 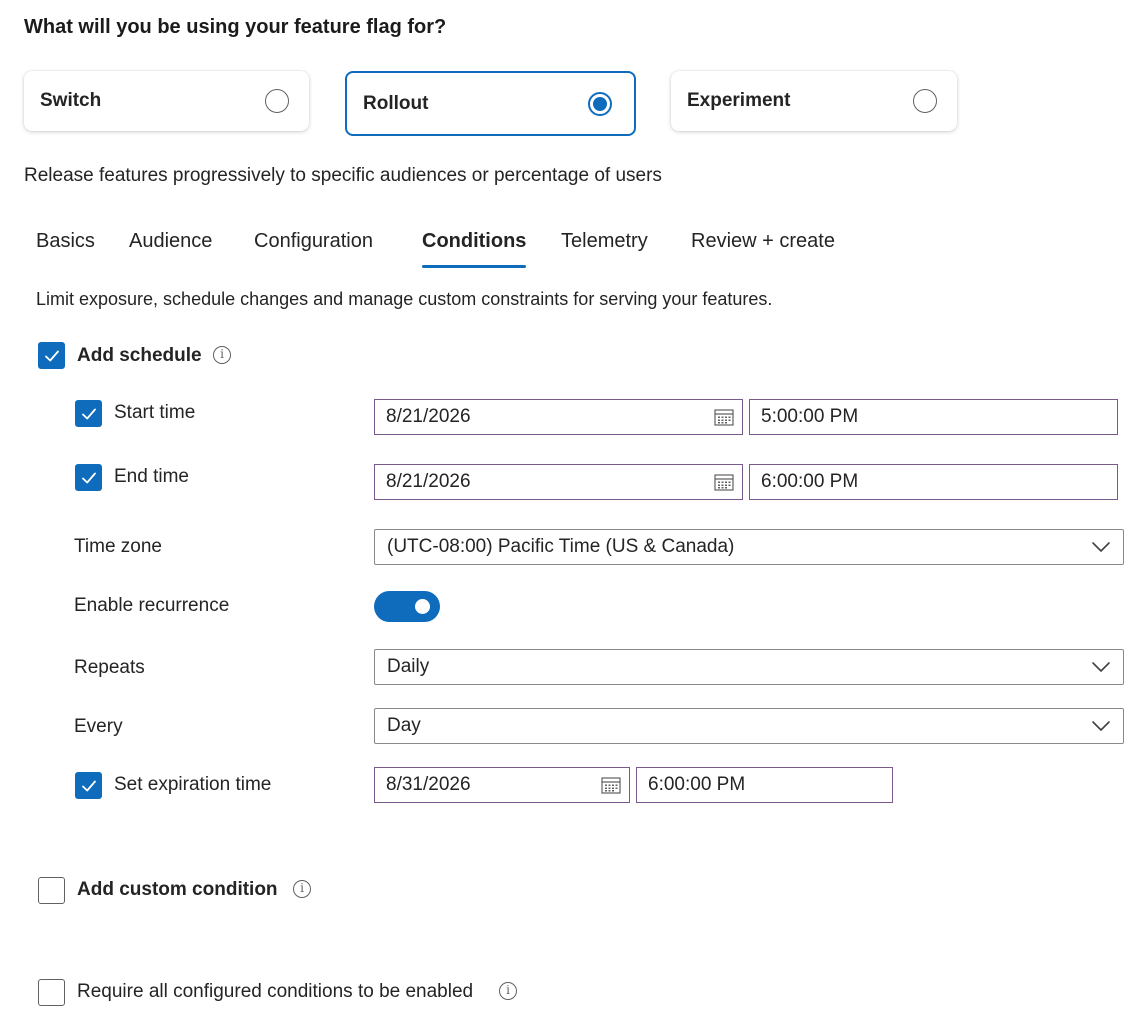 I want to click on switch-radio, so click(x=277, y=101).